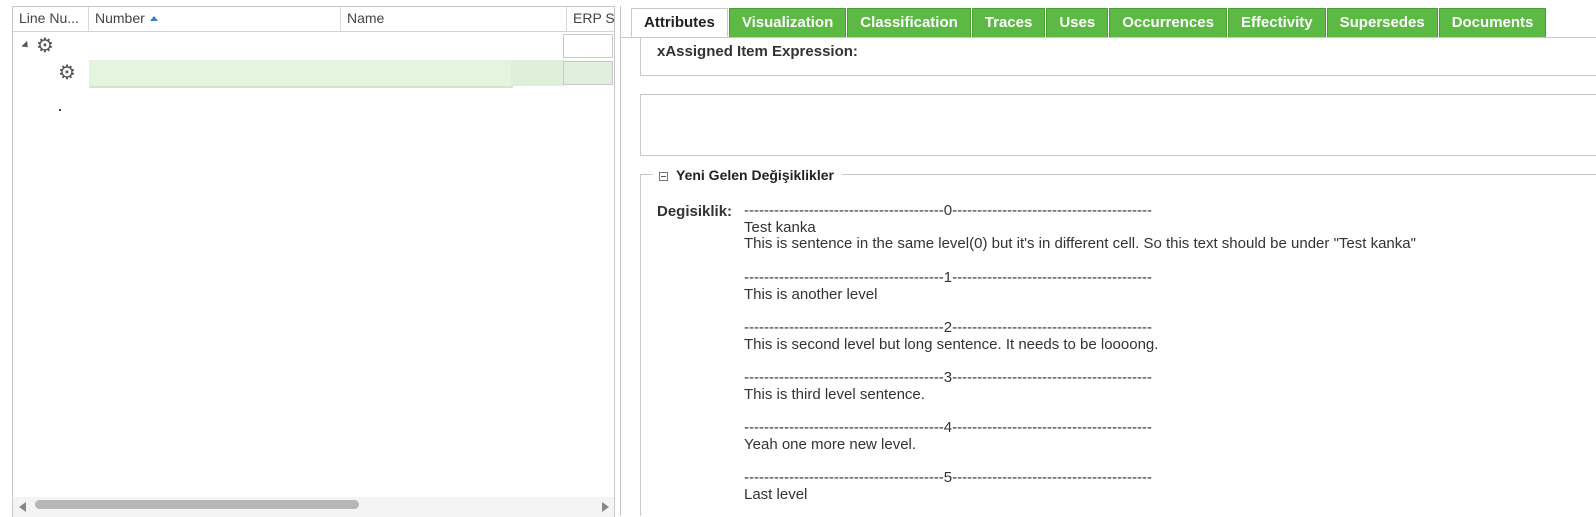 The width and height of the screenshot is (1596, 517). Describe the element at coordinates (1077, 22) in the screenshot. I see `tab-uses: Uses` at that location.